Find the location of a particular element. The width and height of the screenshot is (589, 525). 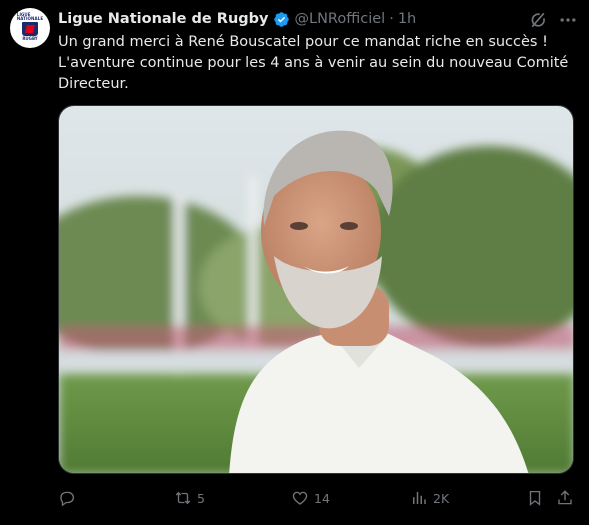

like-button: 14 is located at coordinates (310, 498).